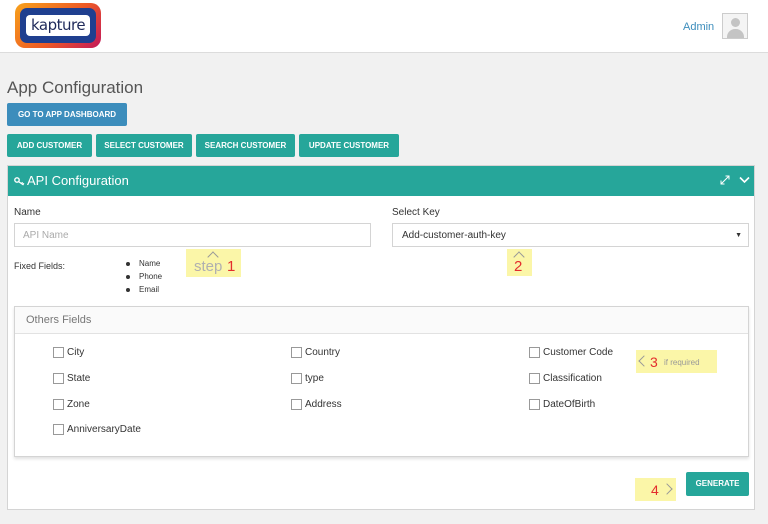 The height and width of the screenshot is (524, 768). I want to click on fixed-field-email: Email, so click(144, 291).